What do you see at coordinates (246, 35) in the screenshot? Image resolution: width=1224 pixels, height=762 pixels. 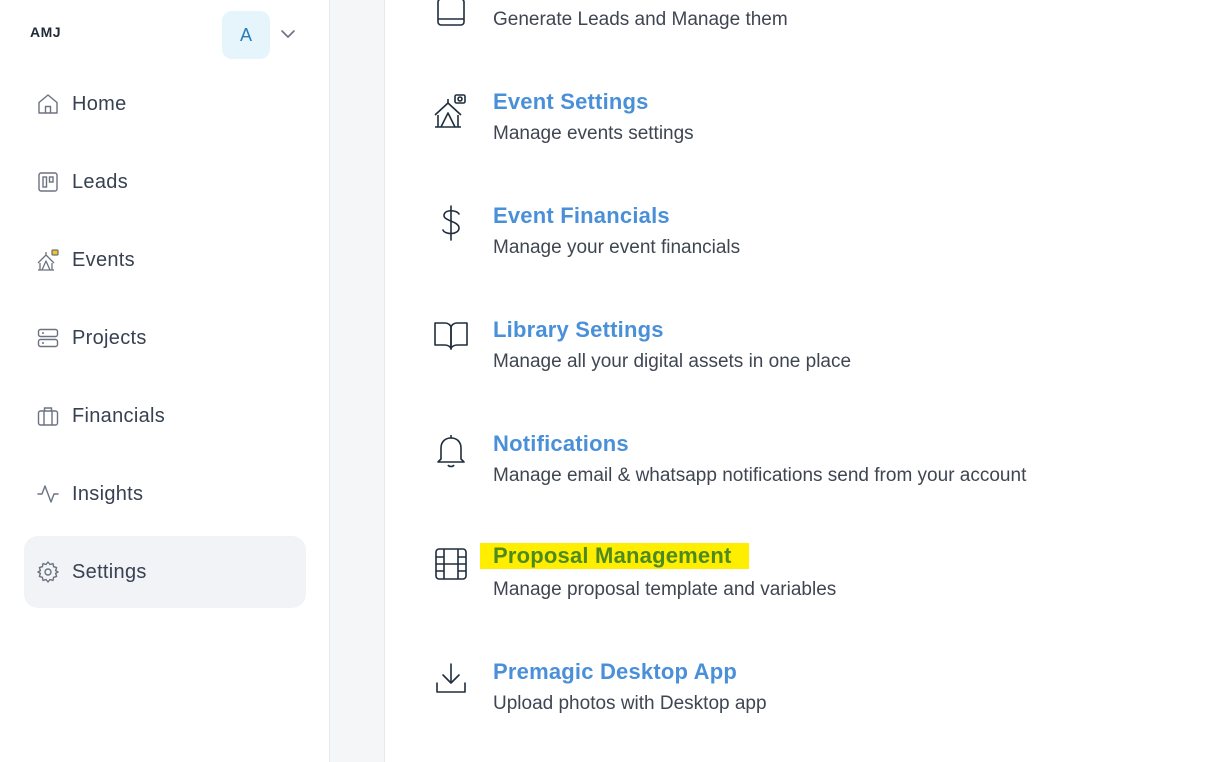 I see `avatar: A` at bounding box center [246, 35].